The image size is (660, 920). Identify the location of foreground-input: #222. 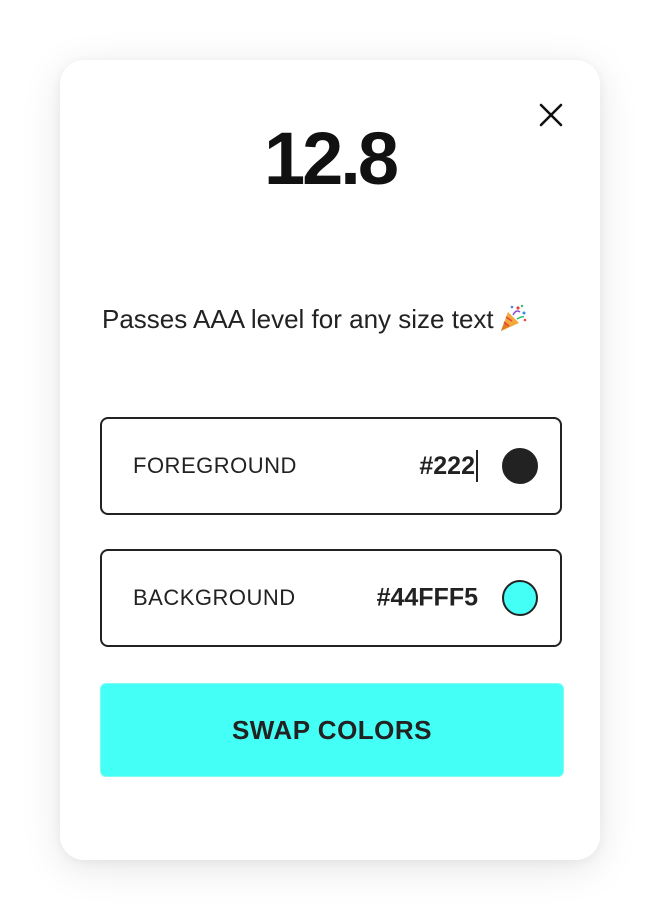
(448, 466).